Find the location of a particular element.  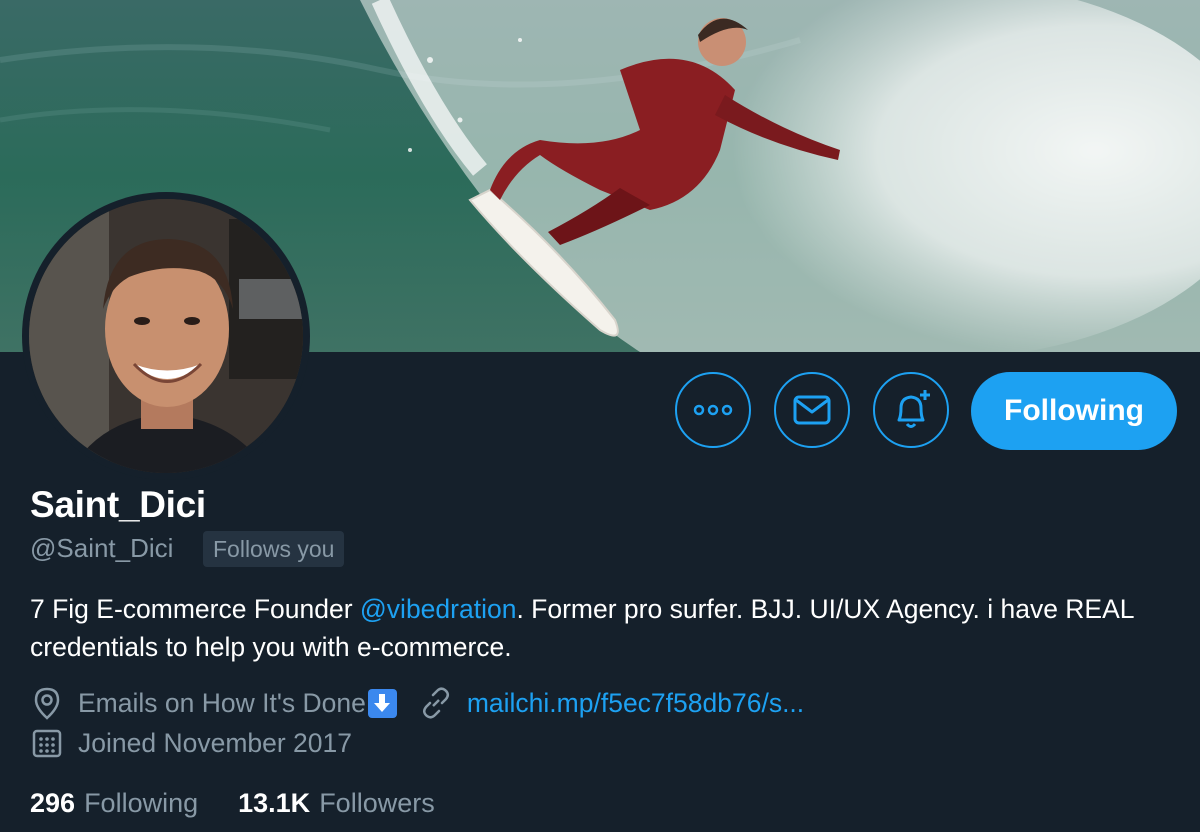

more-button is located at coordinates (713, 410).